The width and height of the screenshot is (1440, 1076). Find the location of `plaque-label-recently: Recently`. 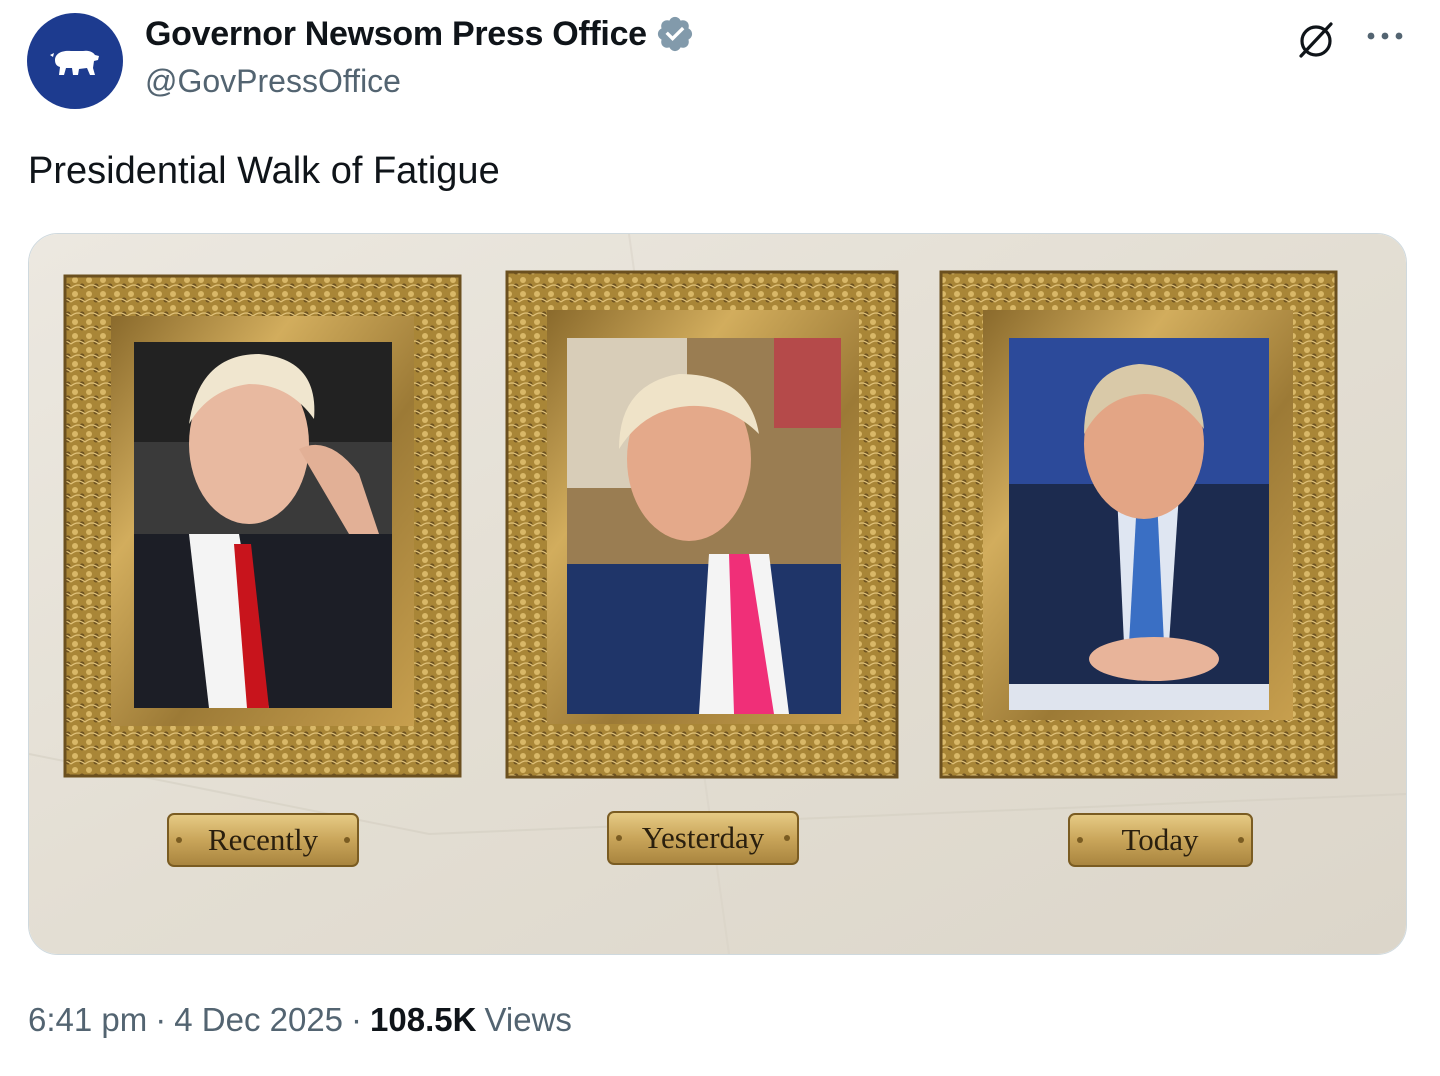

plaque-label-recently: Recently is located at coordinates (263, 839).